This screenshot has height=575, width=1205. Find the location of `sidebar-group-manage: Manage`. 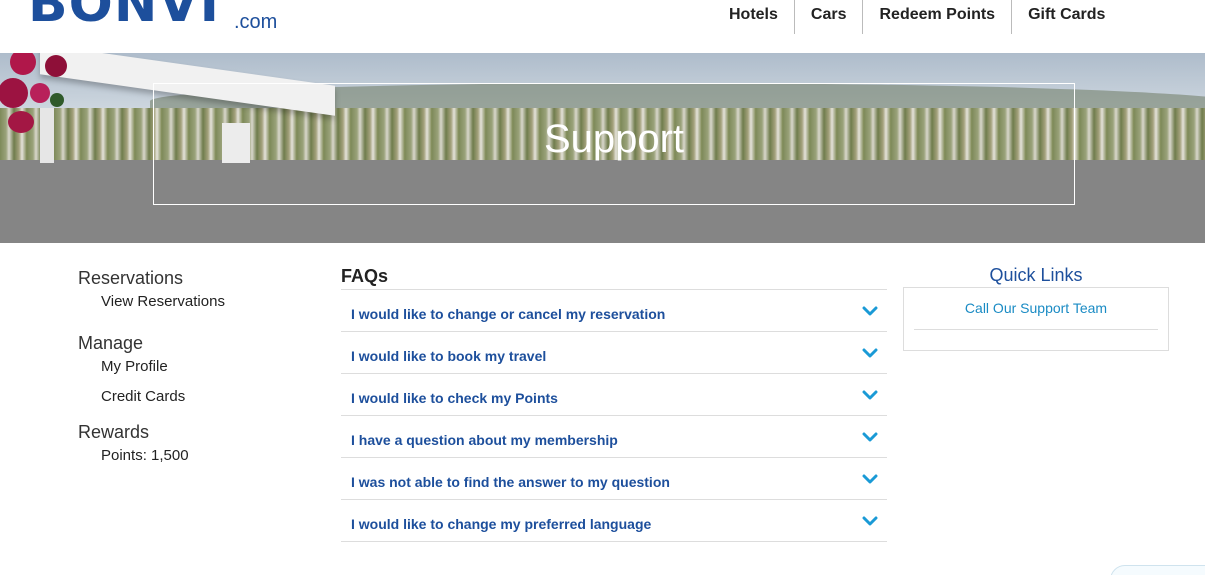

sidebar-group-manage: Manage is located at coordinates (111, 343).